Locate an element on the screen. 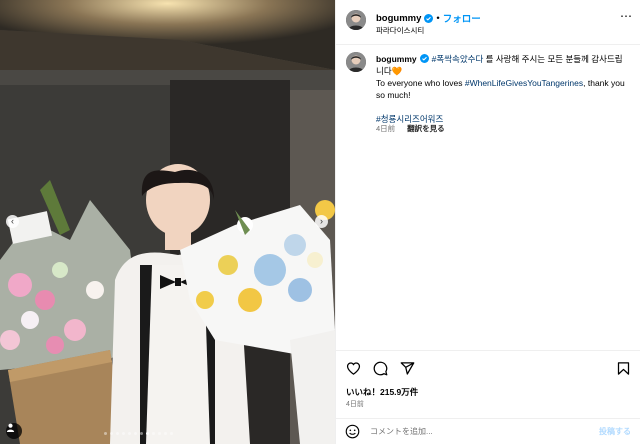 The image size is (640, 444). tagged-users-button is located at coordinates (14, 431).